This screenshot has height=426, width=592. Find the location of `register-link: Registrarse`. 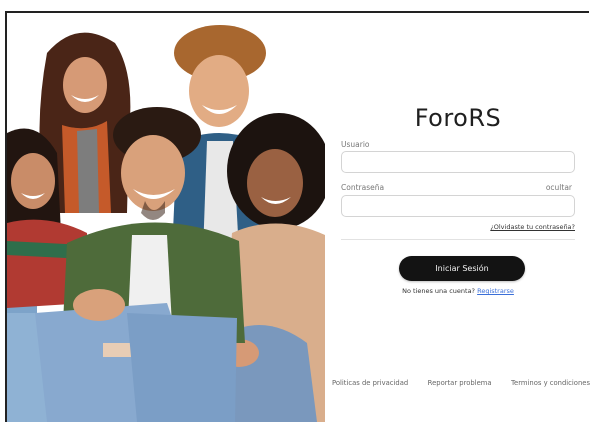

register-link: Registrarse is located at coordinates (495, 291).